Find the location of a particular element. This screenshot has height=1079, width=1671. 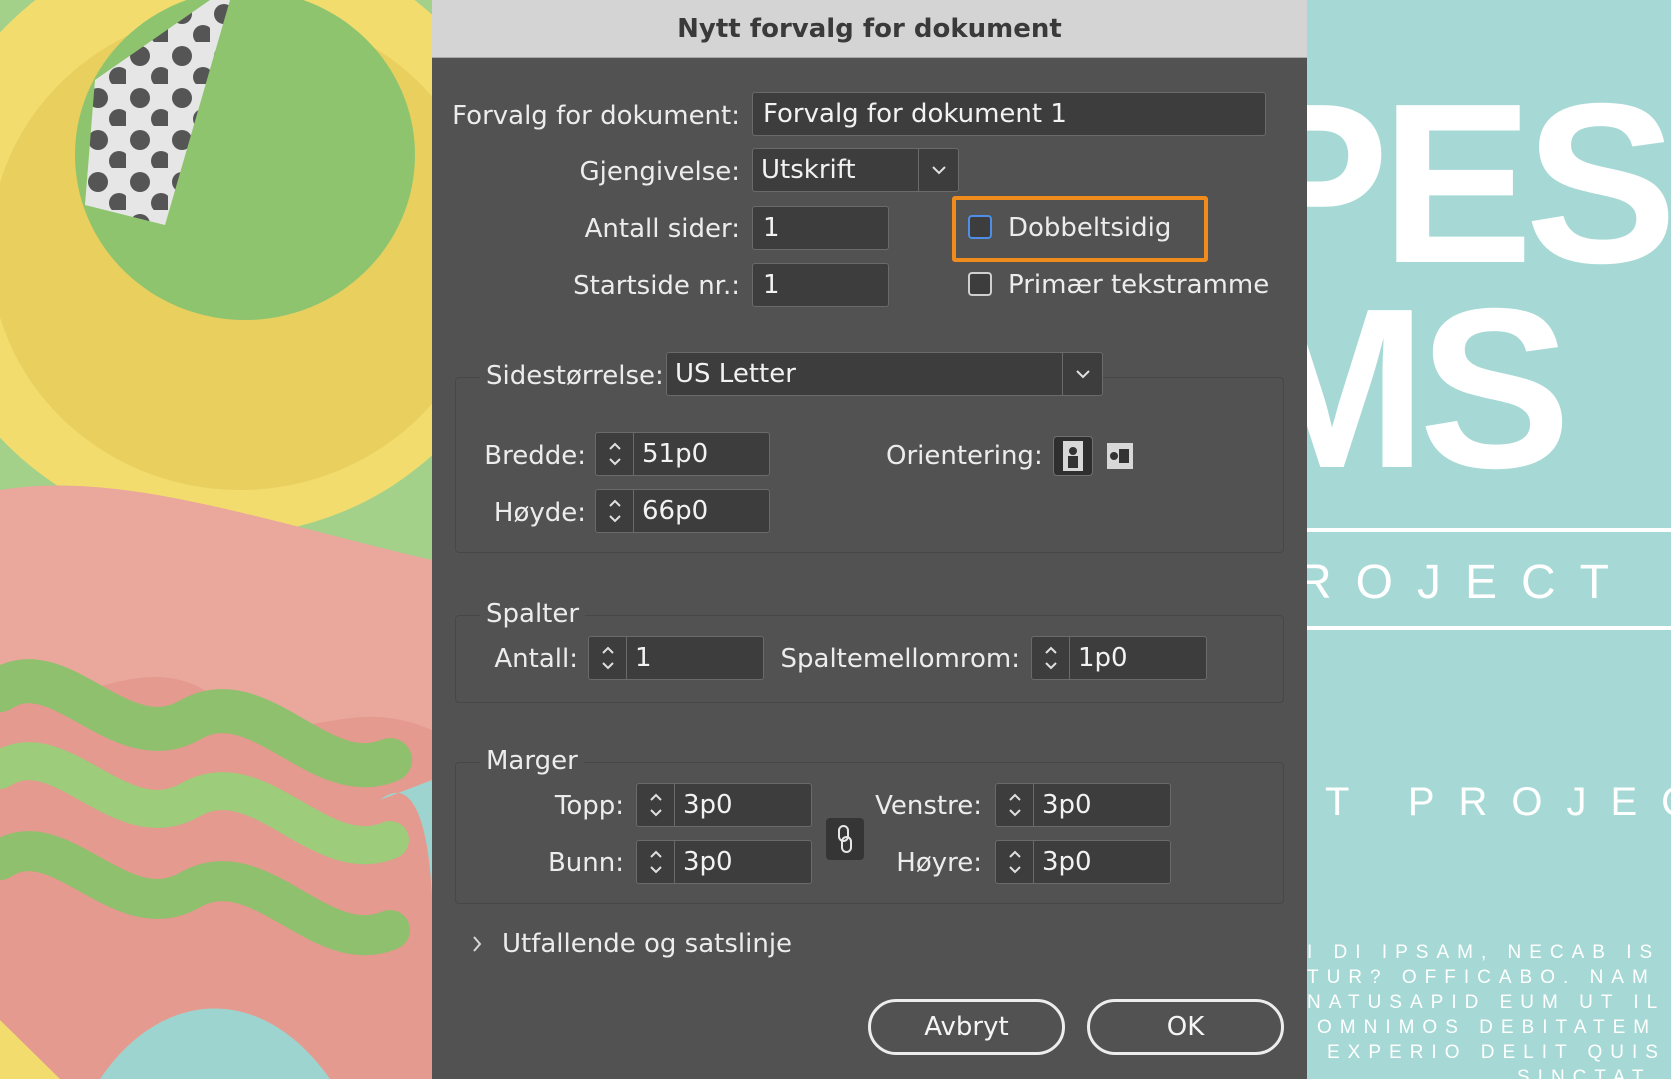

landscape-icon is located at coordinates (1120, 456).